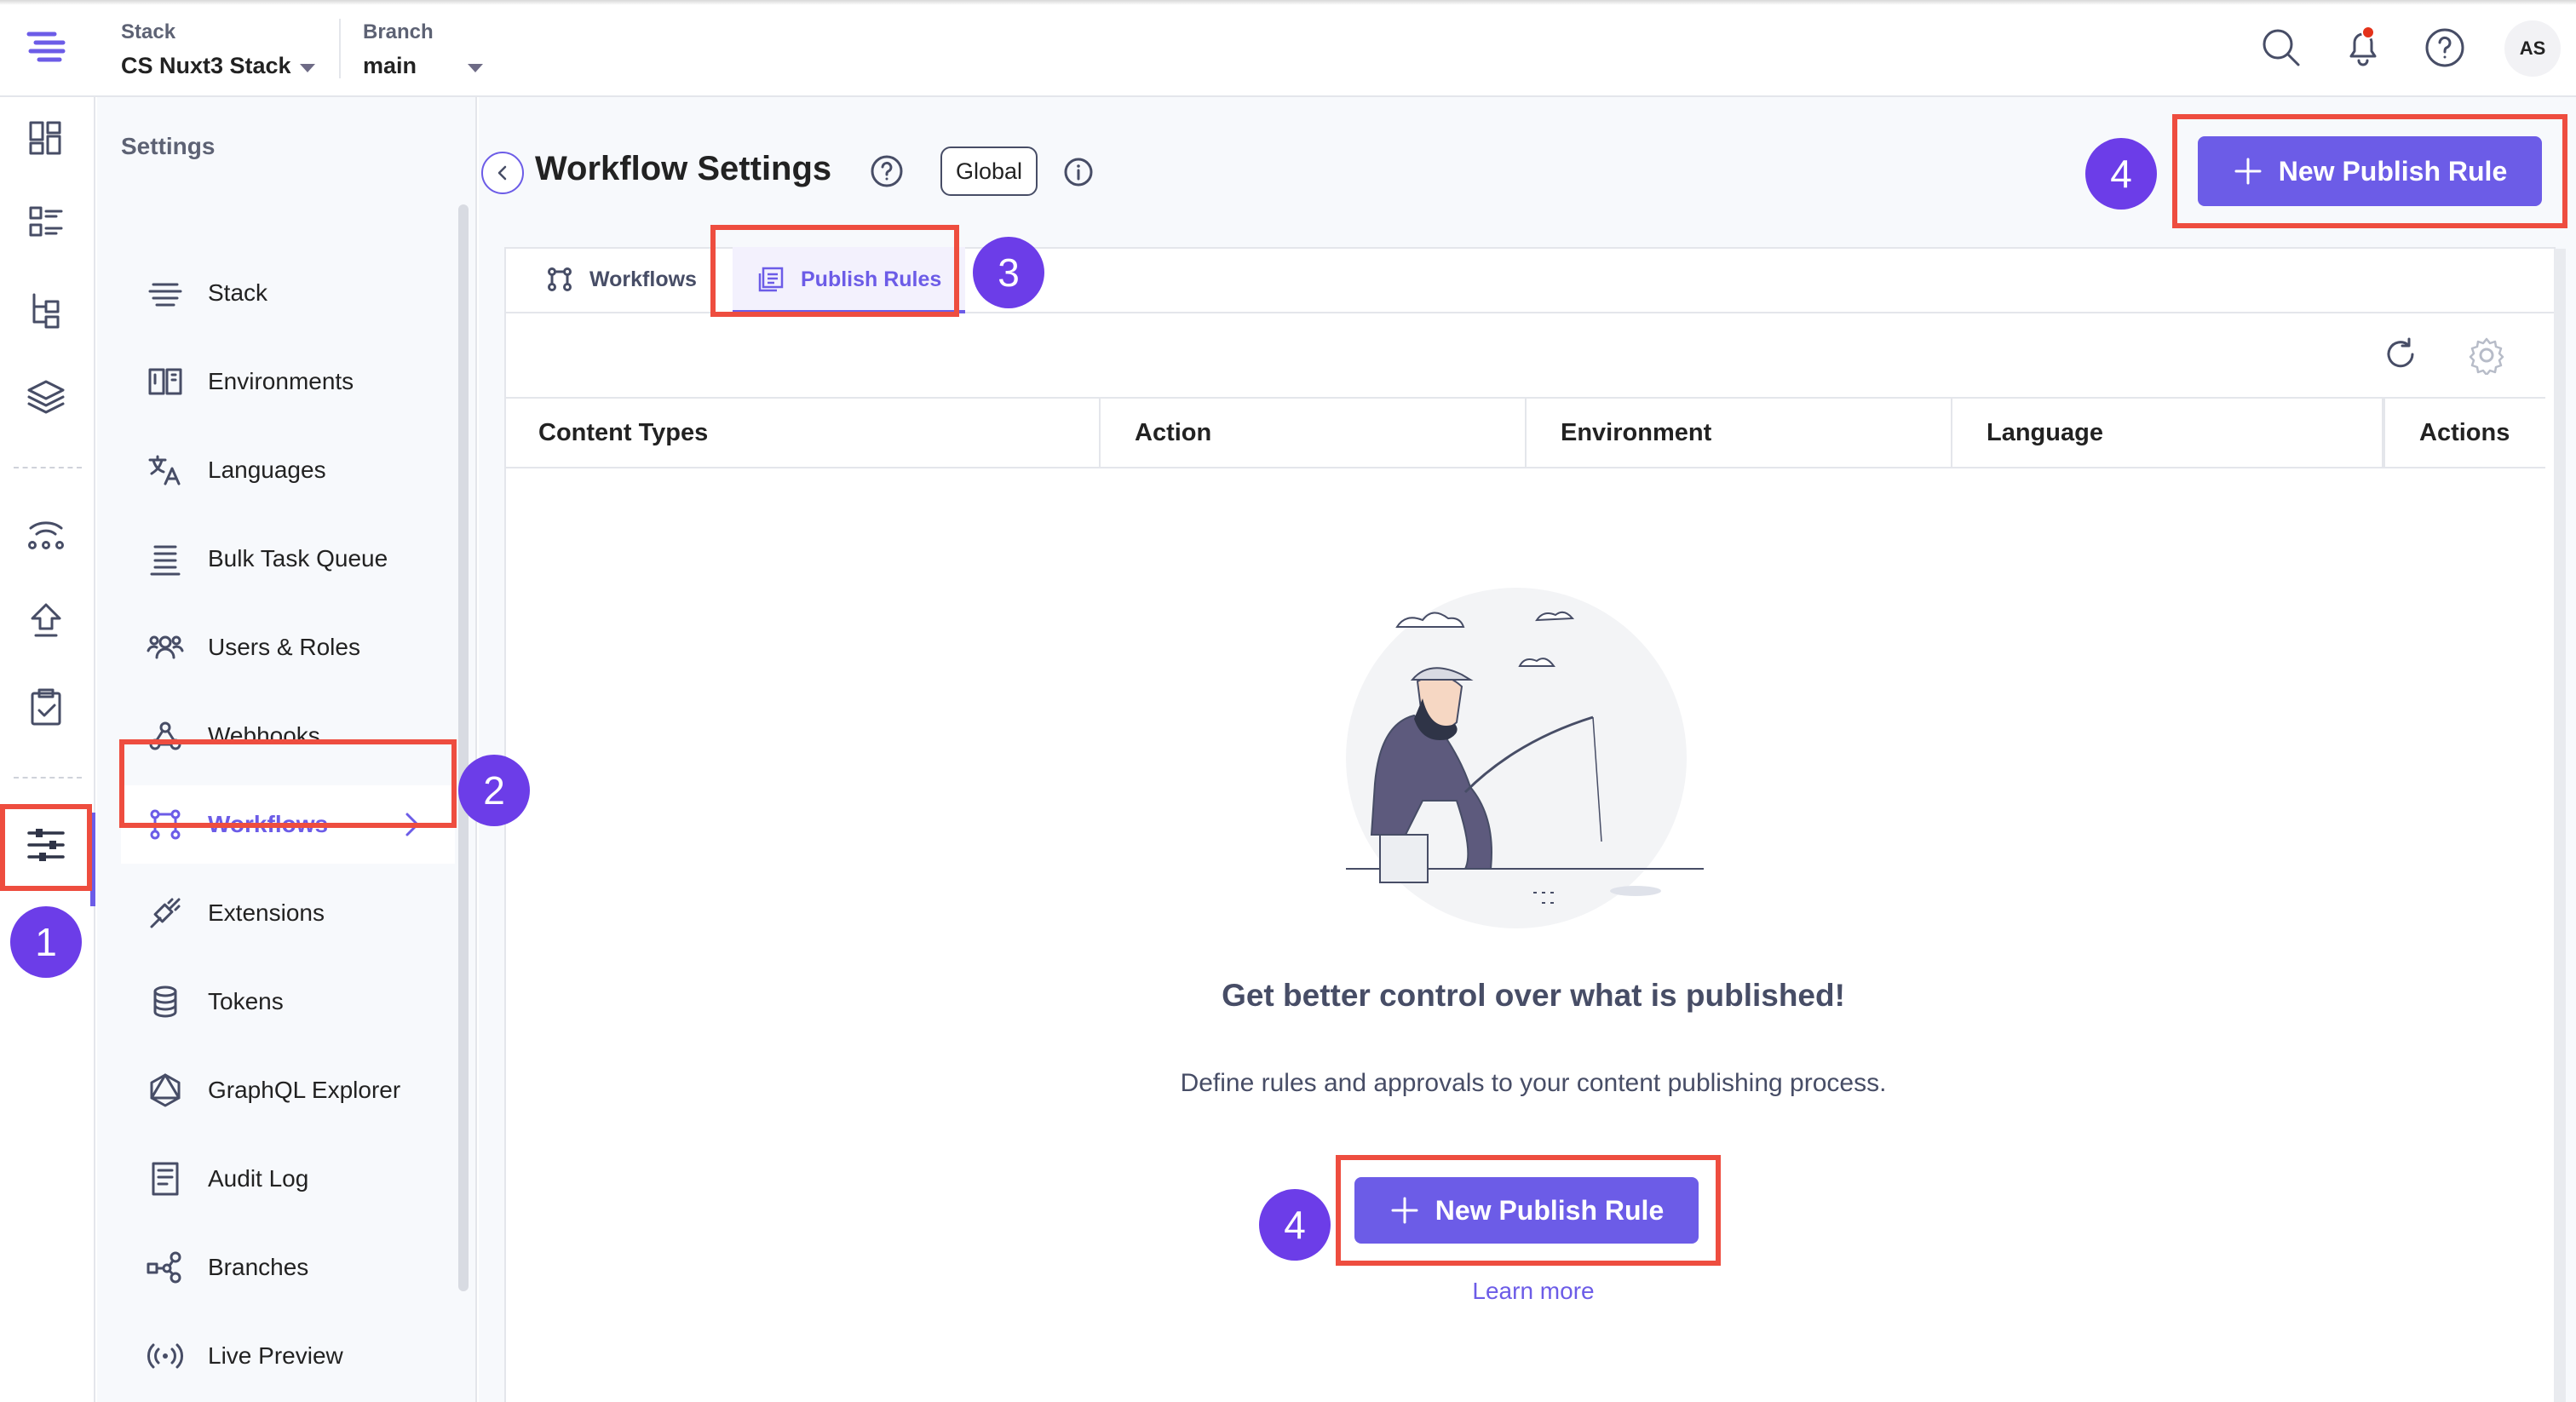 This screenshot has width=2576, height=1402. Describe the element at coordinates (46, 397) in the screenshot. I see `assets-icon` at that location.